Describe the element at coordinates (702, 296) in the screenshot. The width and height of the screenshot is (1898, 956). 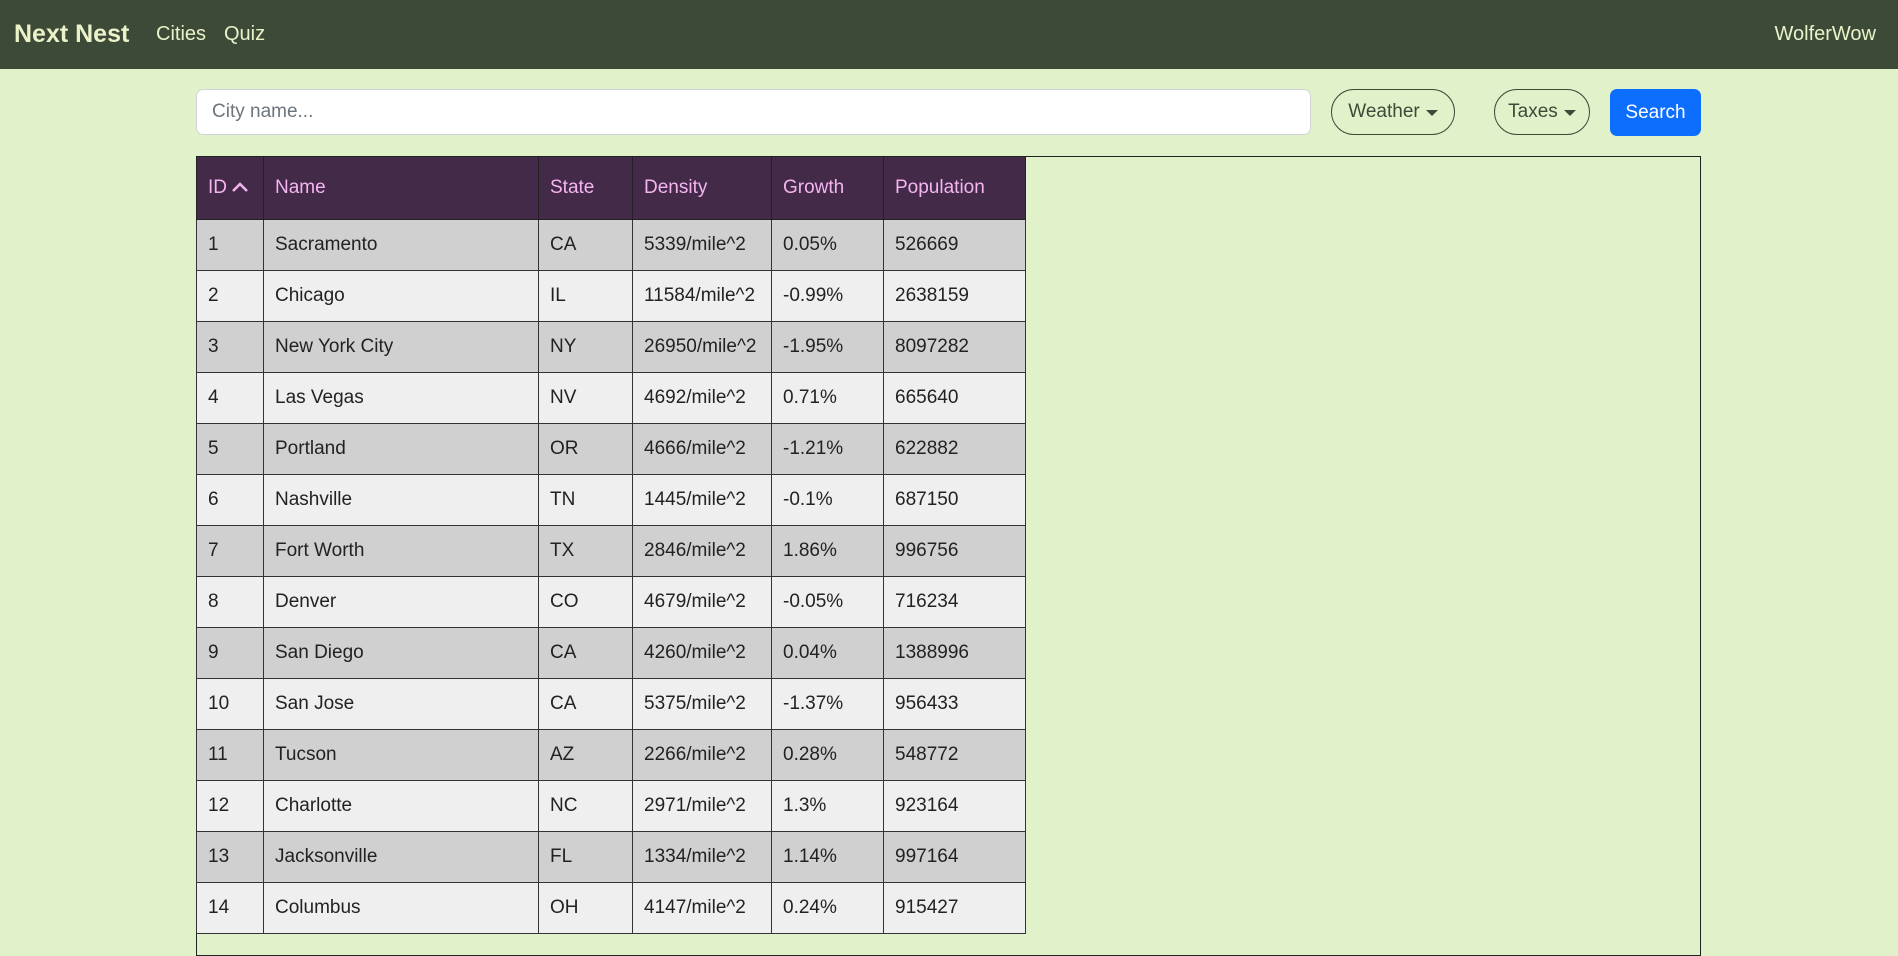
I see `cell-density: 11584/mile^2` at that location.